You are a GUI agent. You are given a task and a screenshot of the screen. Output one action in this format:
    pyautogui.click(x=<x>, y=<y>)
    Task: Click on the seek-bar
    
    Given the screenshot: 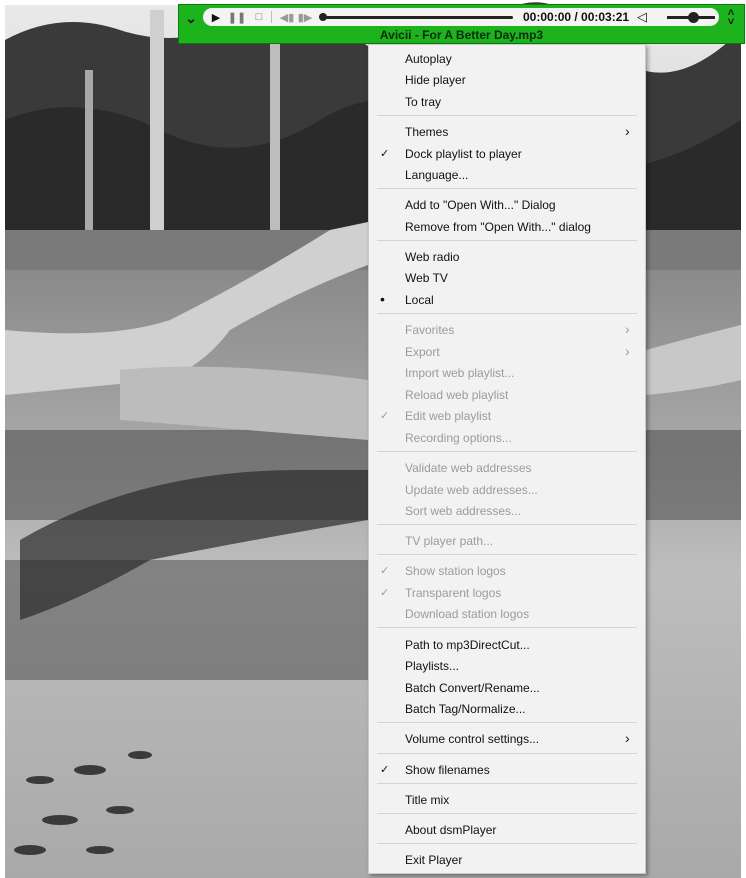 What is the action you would take?
    pyautogui.click(x=417, y=17)
    